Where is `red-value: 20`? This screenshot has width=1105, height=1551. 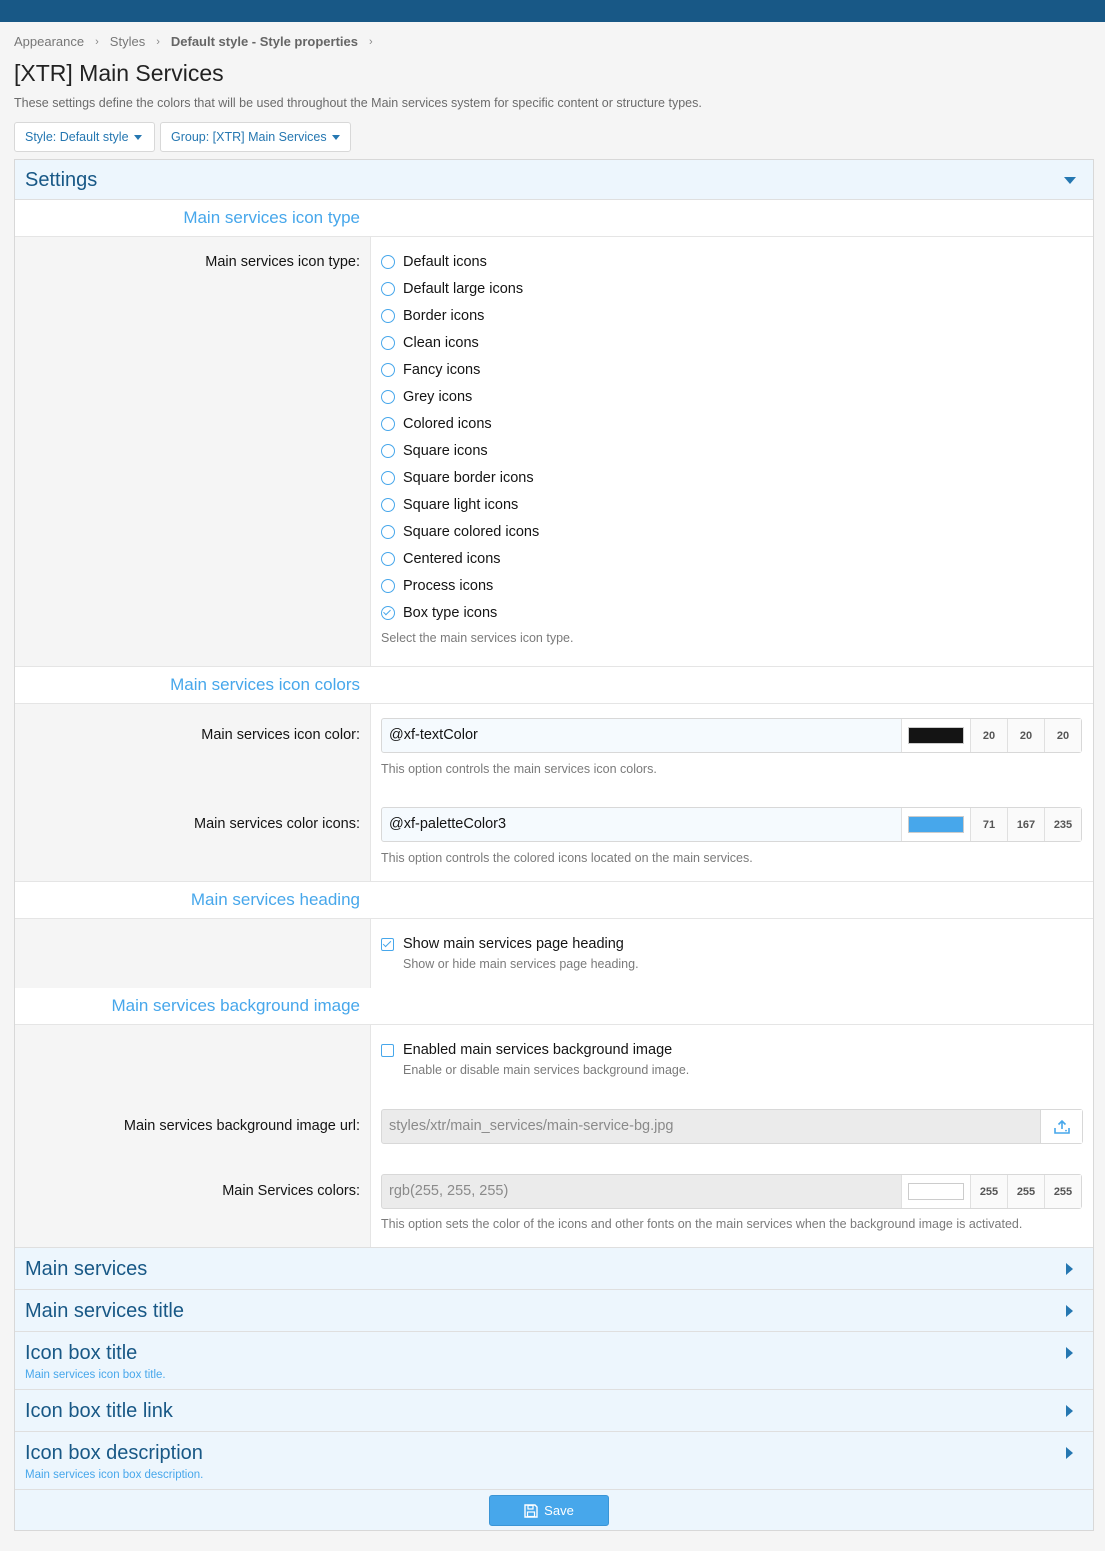
red-value: 20 is located at coordinates (988, 735).